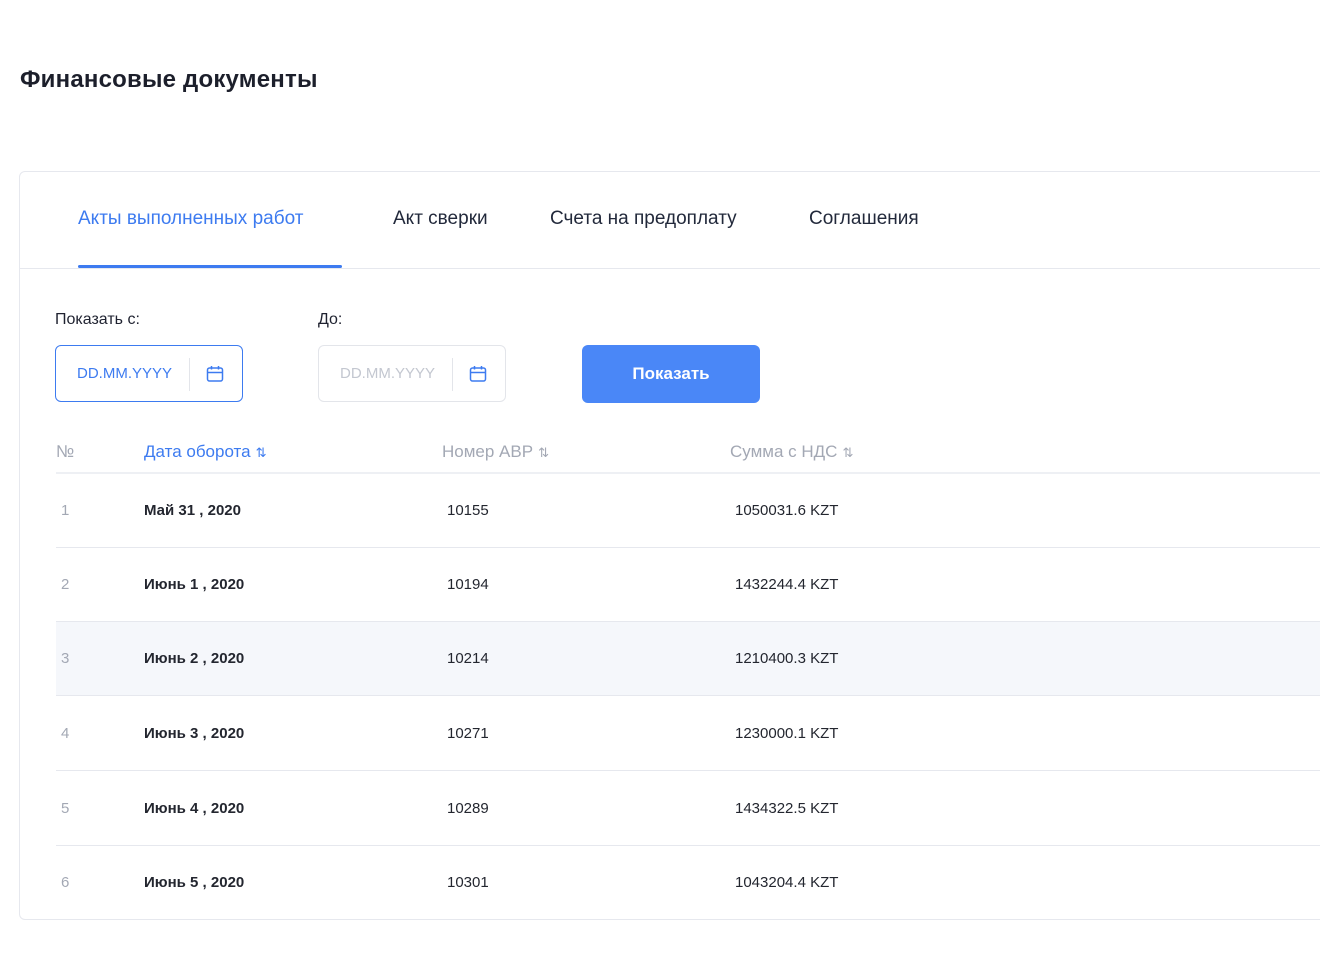  I want to click on turnover-date: Май 31 , 2020, so click(192, 510).